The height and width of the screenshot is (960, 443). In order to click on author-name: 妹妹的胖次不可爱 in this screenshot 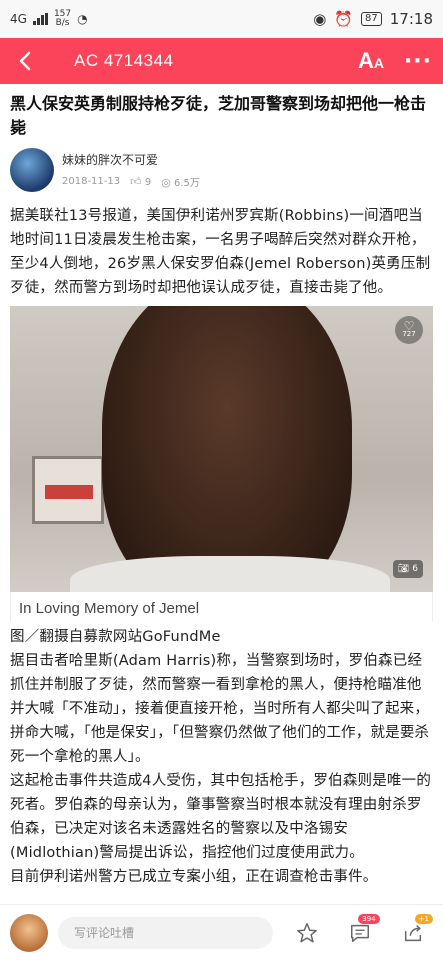, I will do `click(131, 159)`.